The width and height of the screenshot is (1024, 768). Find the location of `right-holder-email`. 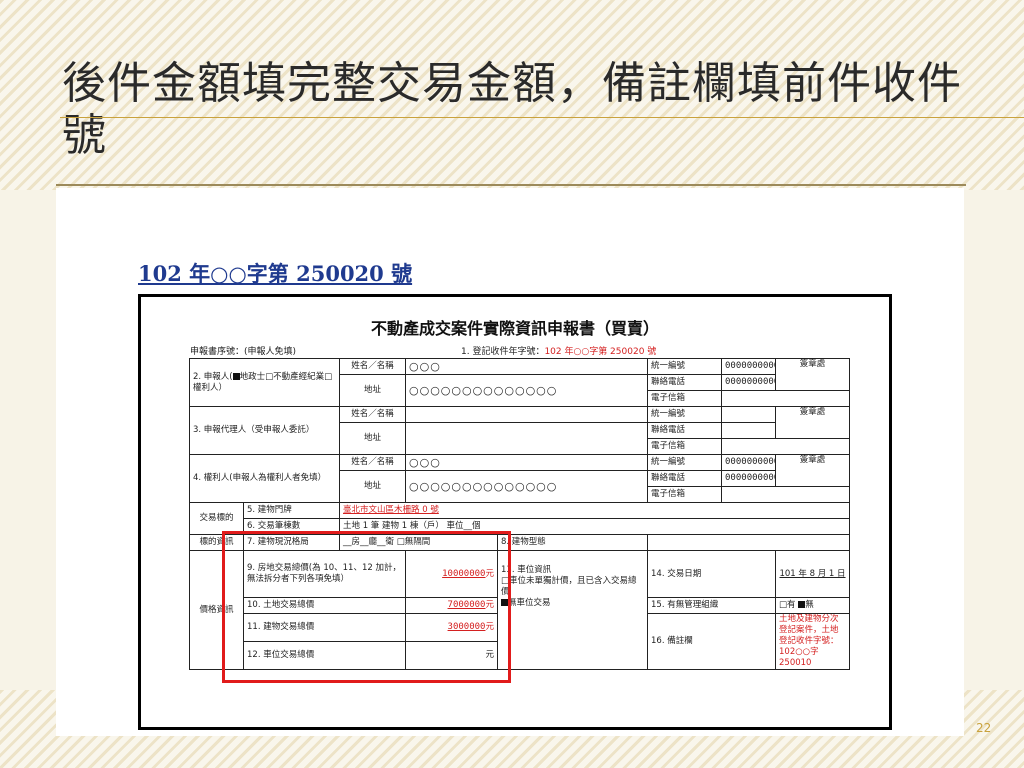

right-holder-email is located at coordinates (786, 494).